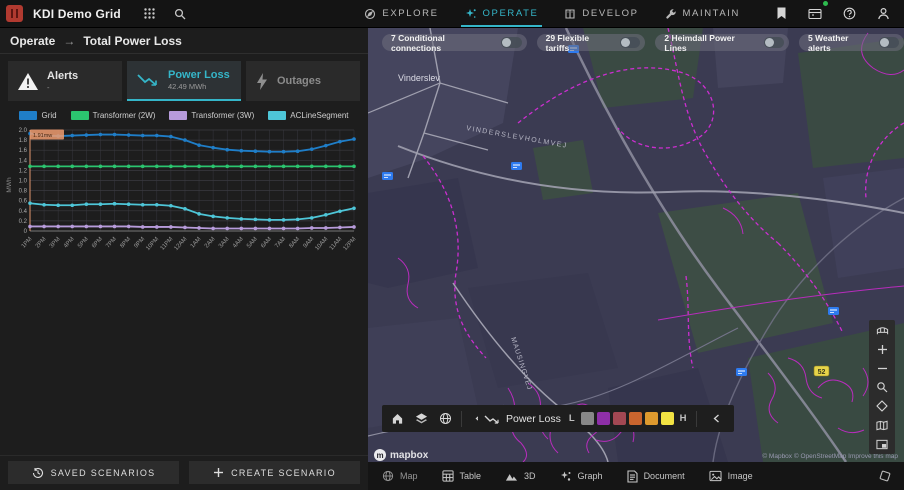  I want to click on nav-label: DEVELOP, so click(610, 13).